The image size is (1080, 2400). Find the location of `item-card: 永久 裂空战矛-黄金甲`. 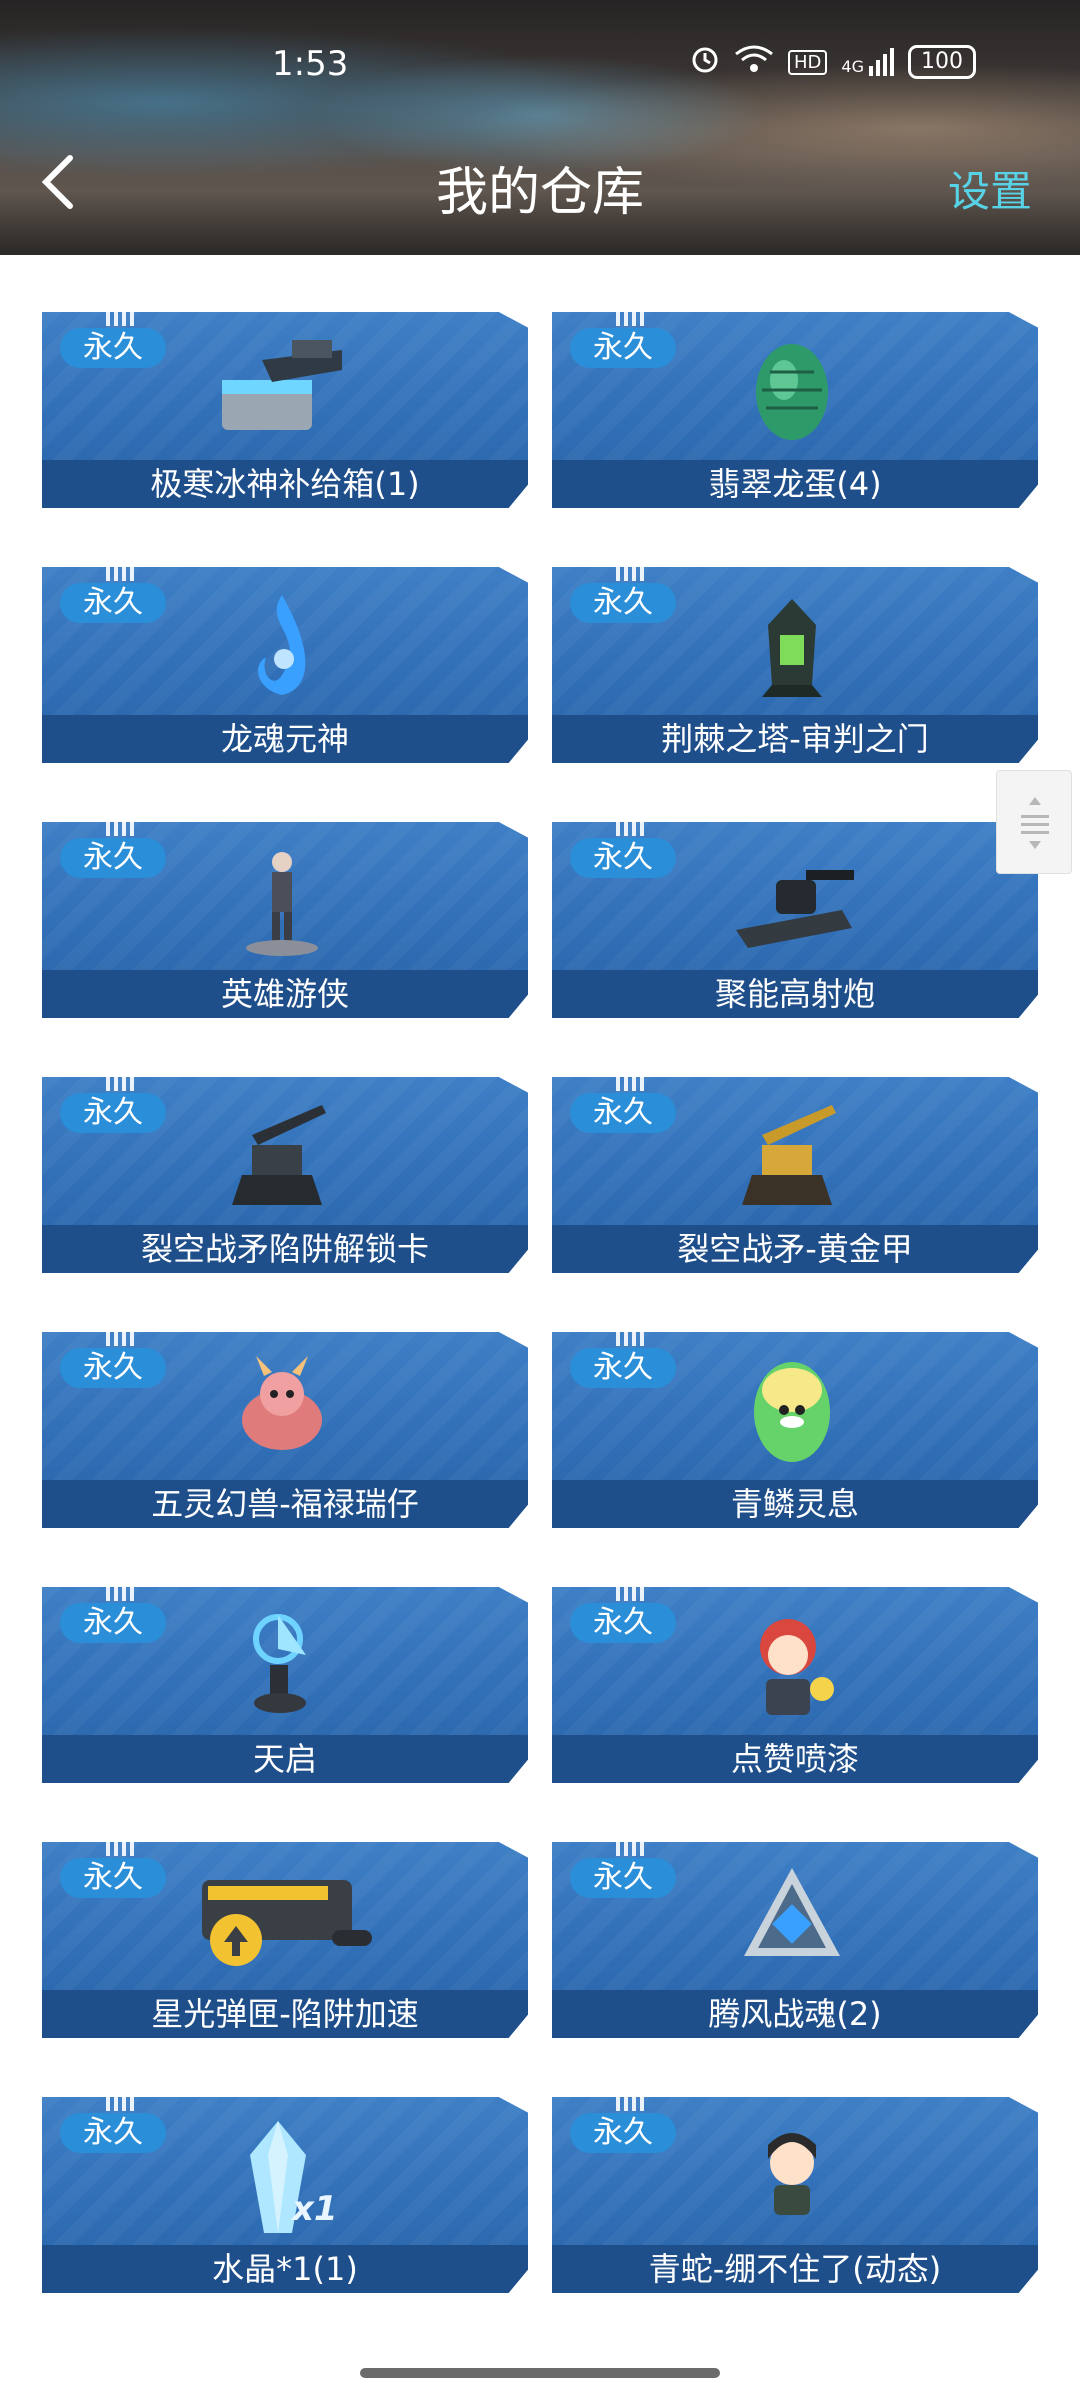

item-card: 永久 裂空战矛-黄金甲 is located at coordinates (795, 1175).